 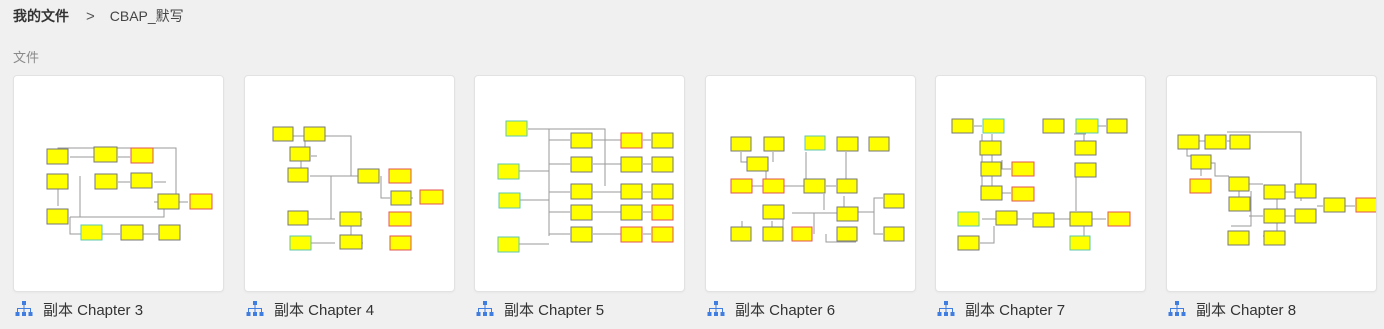 What do you see at coordinates (1015, 309) in the screenshot?
I see `file-name: 副本 Chapter 7` at bounding box center [1015, 309].